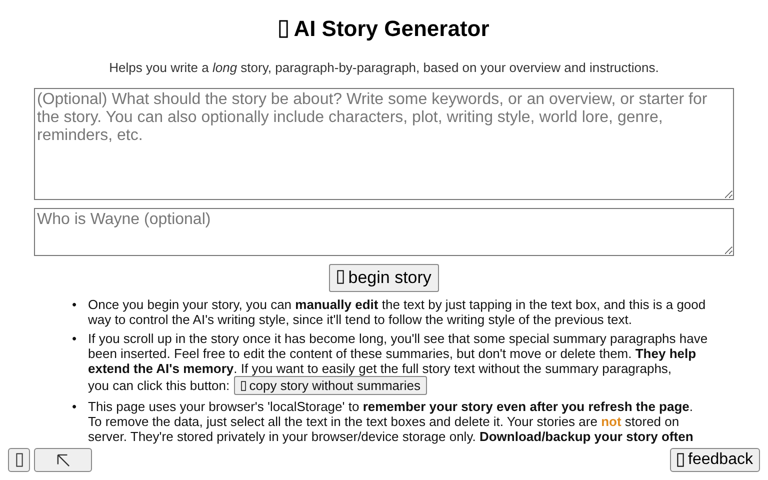 This screenshot has width=768, height=480. Describe the element at coordinates (331, 385) in the screenshot. I see `copy-story-button: copy story without summaries` at that location.